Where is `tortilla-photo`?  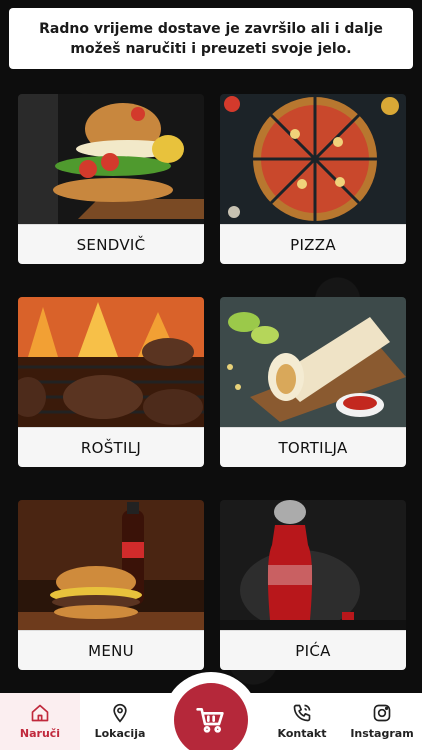 tortilla-photo is located at coordinates (313, 362).